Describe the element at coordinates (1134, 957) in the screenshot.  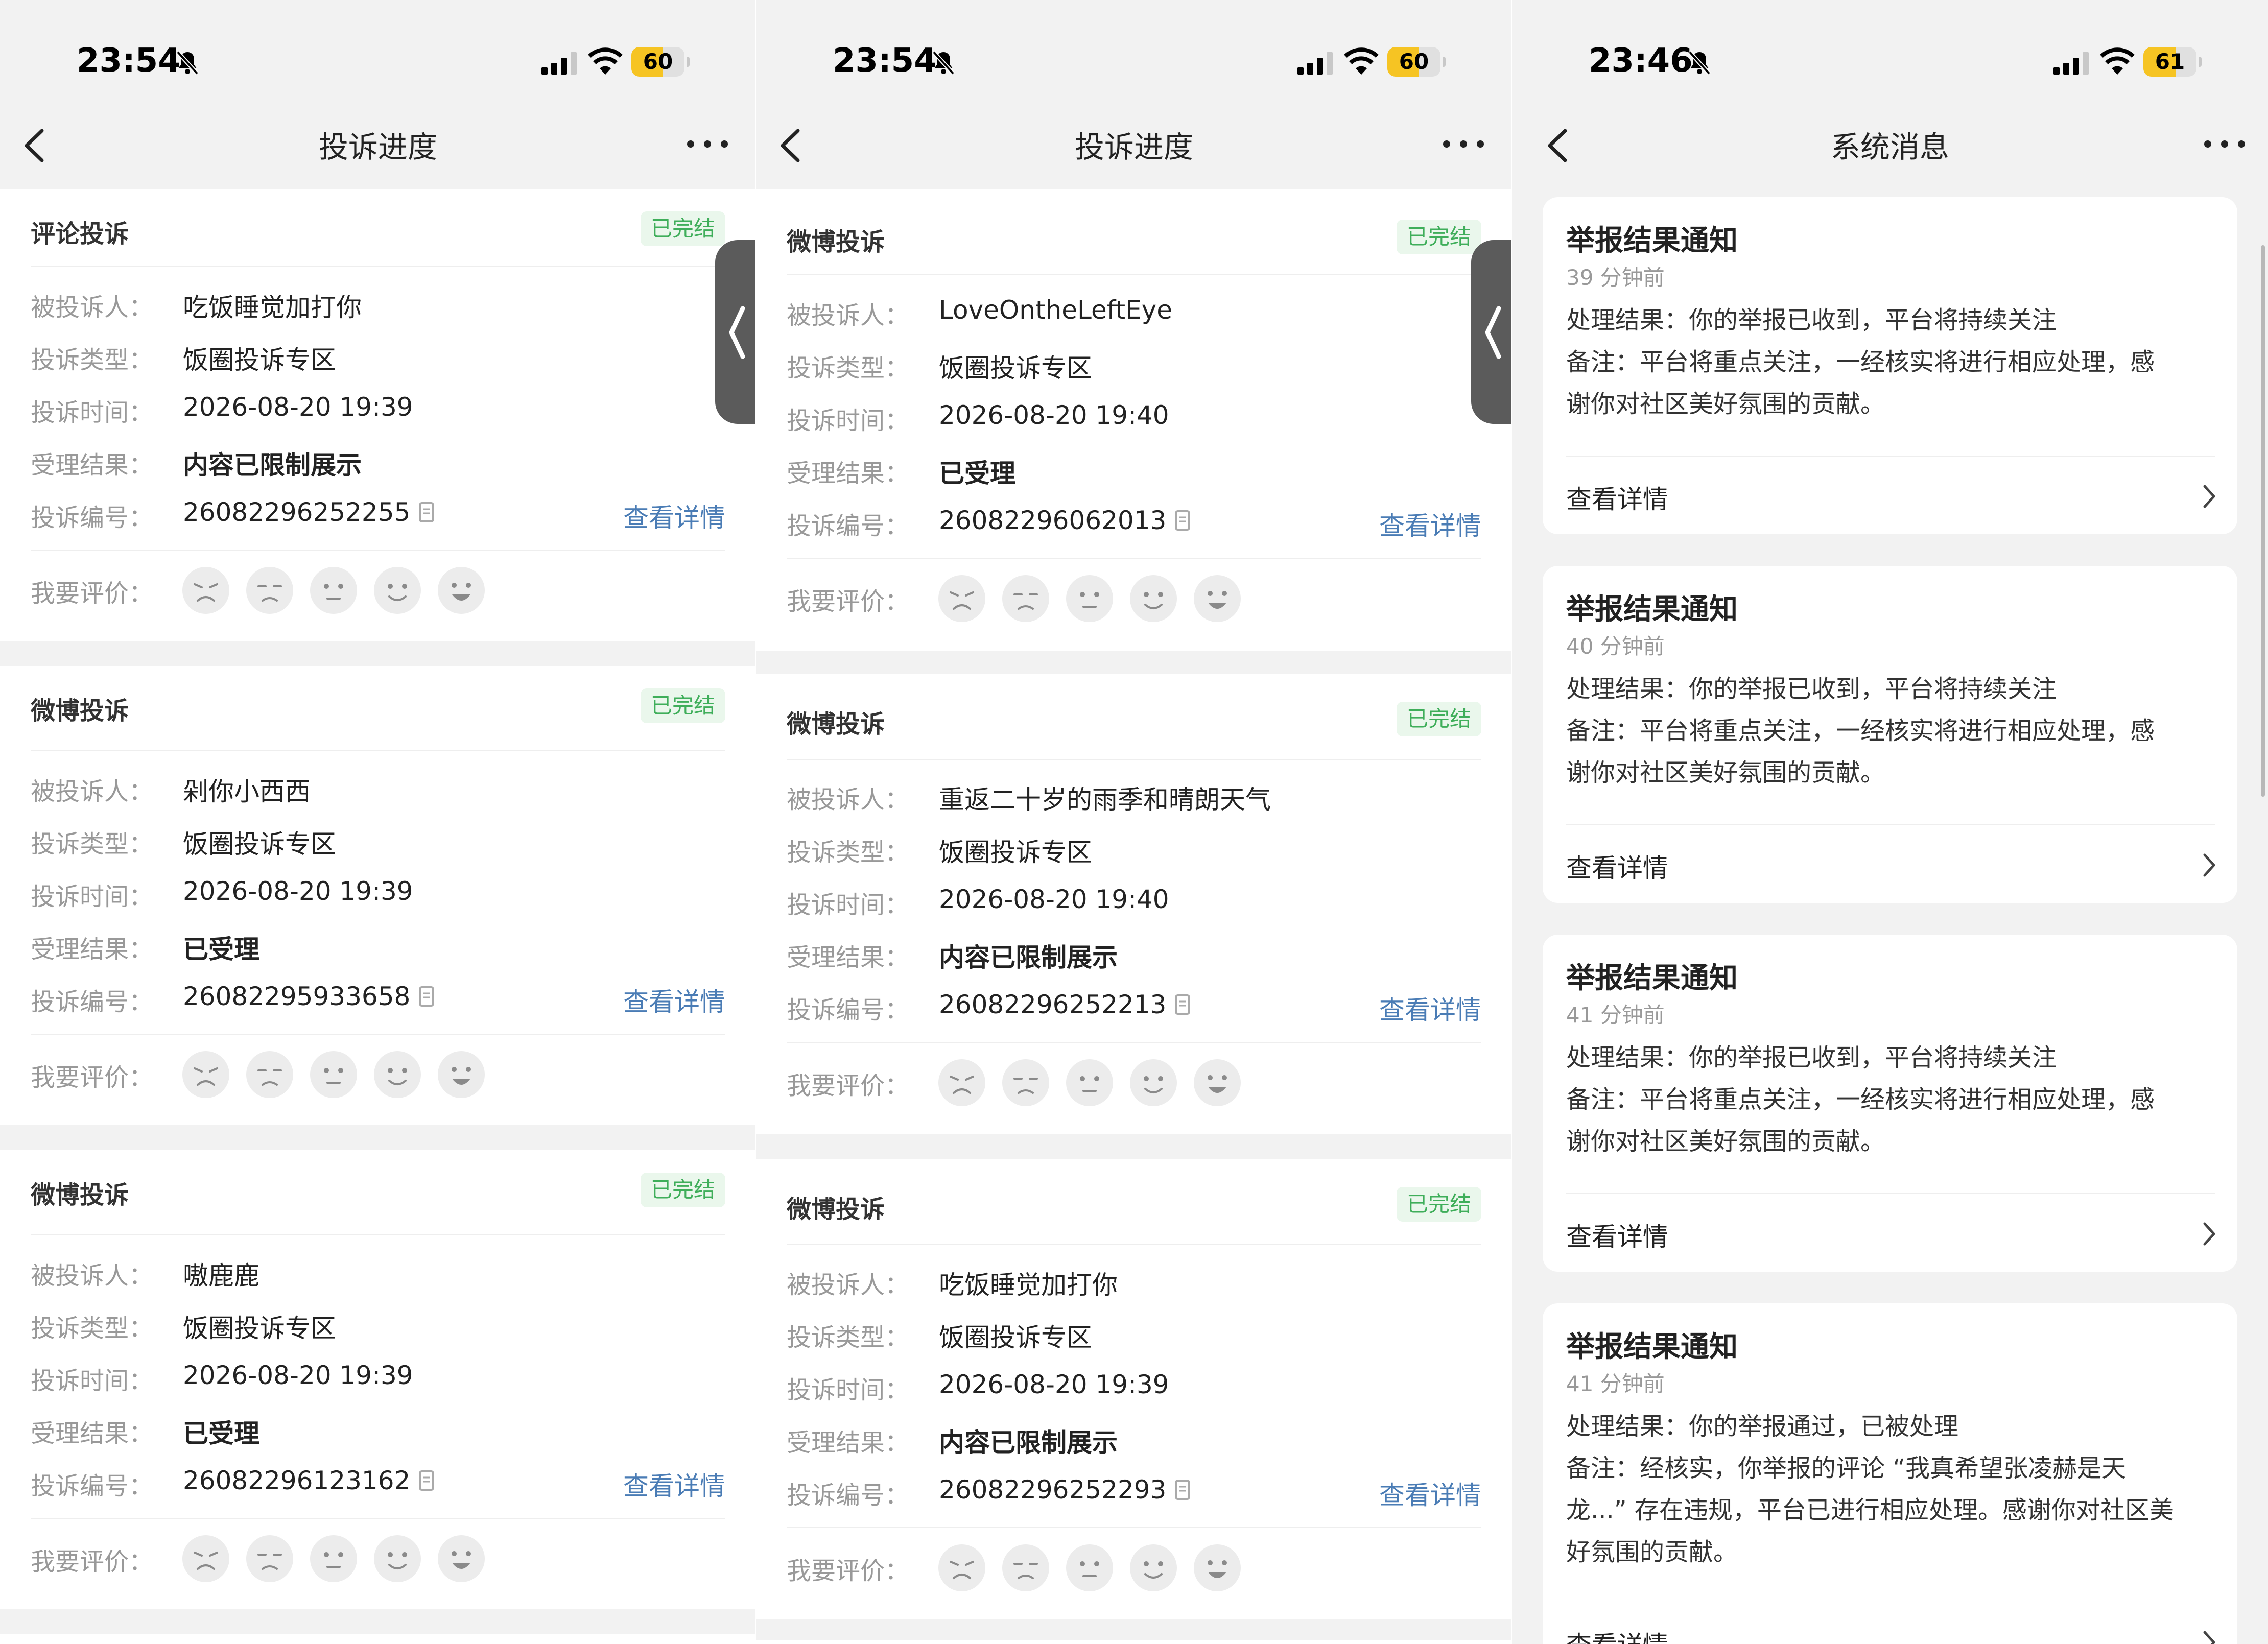
I see `result-row: 受理结果： 内容已限制展示` at that location.